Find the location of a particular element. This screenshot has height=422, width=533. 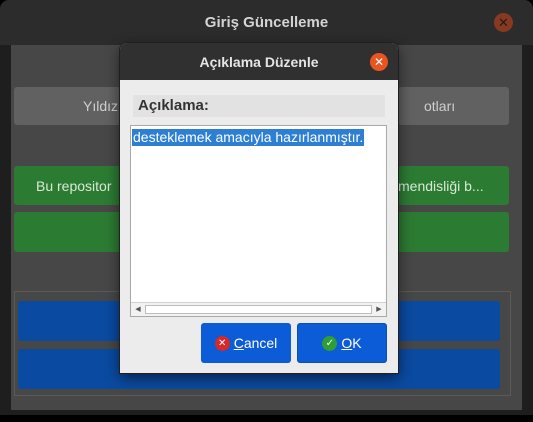

dialog-title: Açıklama Düzenle is located at coordinates (259, 61).